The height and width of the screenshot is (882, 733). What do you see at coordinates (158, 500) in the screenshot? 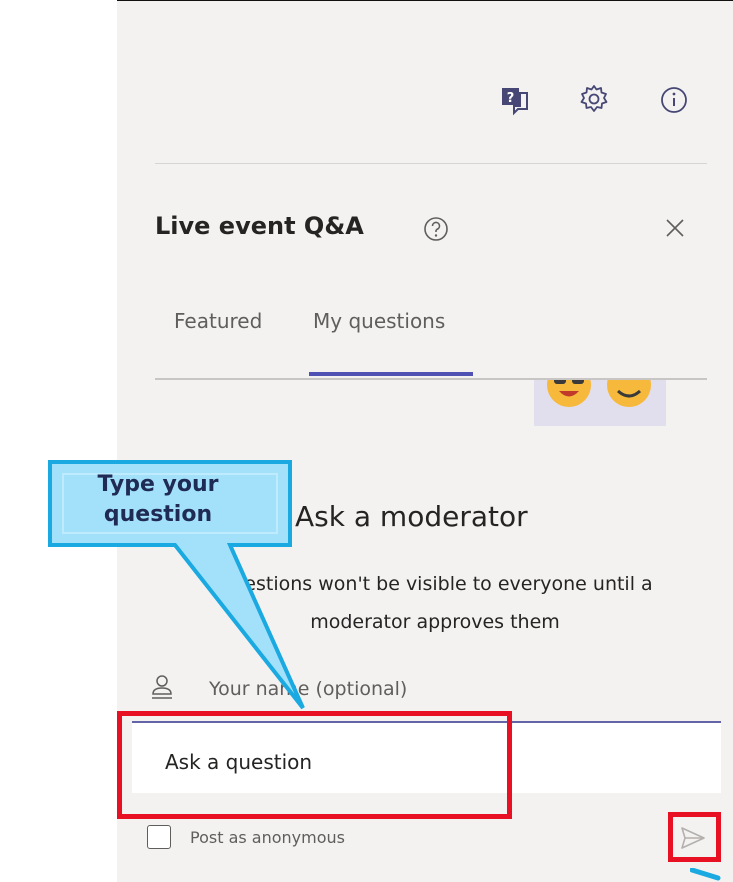
I see `callout-text: Type your question` at bounding box center [158, 500].